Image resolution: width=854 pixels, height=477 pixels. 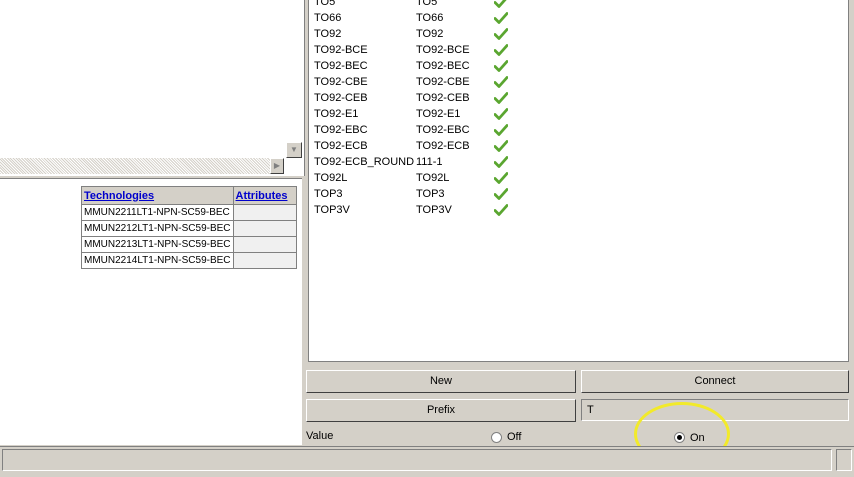 What do you see at coordinates (443, 50) in the screenshot?
I see `package-mapped-name: TO92-BCE` at bounding box center [443, 50].